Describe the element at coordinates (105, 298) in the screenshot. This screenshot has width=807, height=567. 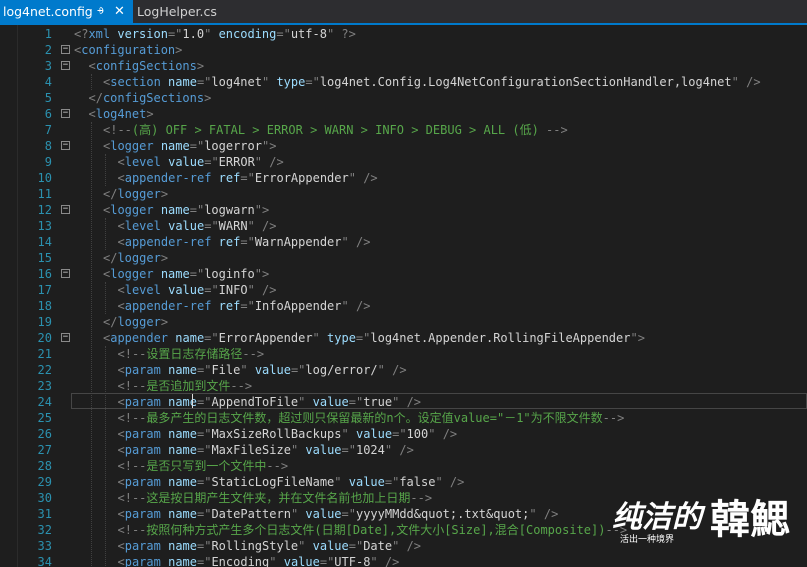
I see `indent-guide` at that location.